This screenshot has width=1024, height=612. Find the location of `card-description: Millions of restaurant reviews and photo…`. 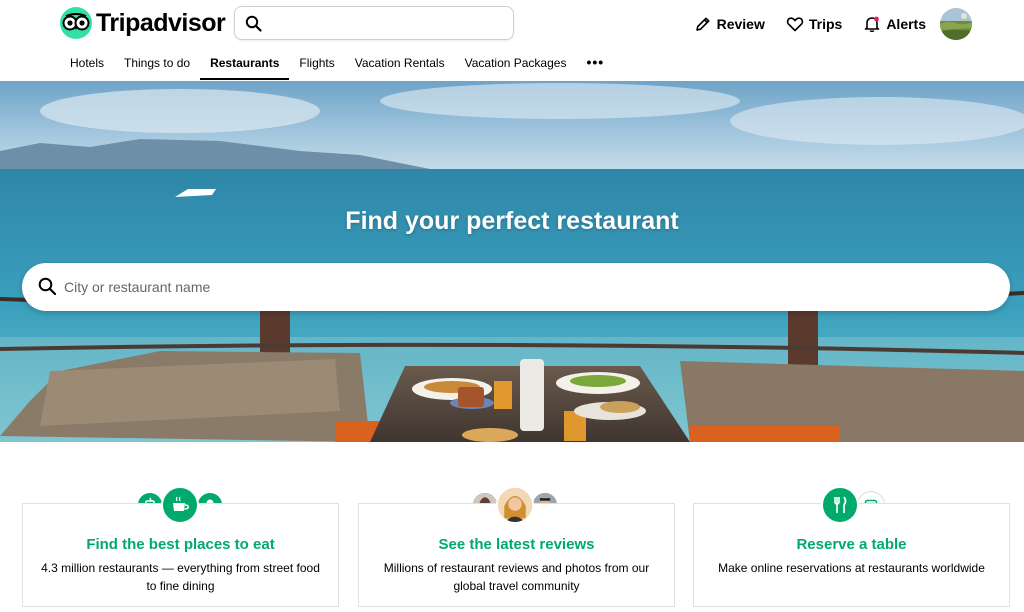

card-description: Millions of restaurant reviews and photo… is located at coordinates (516, 577).